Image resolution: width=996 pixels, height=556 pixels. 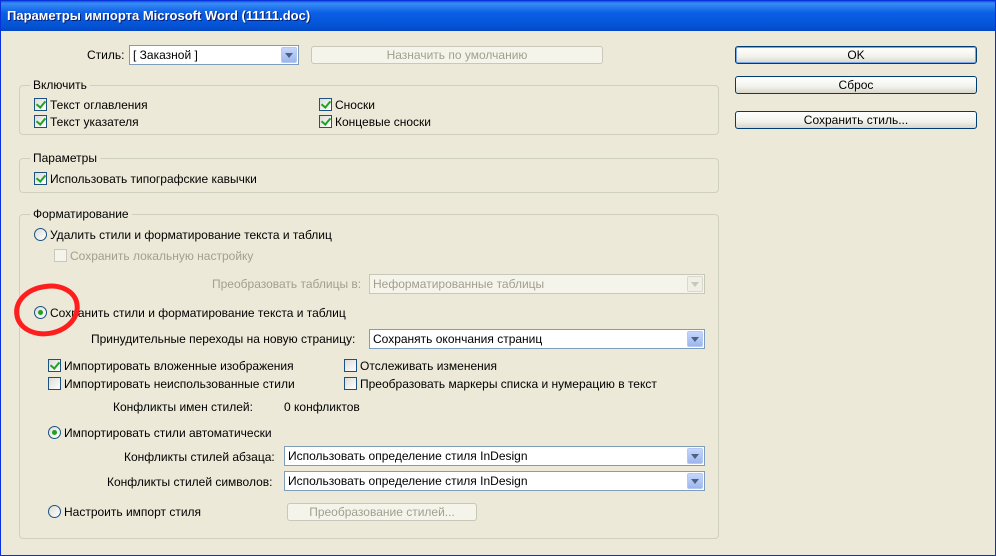 What do you see at coordinates (132, 512) in the screenshot?
I see `customize-import-label: Настроить импорт стиля` at bounding box center [132, 512].